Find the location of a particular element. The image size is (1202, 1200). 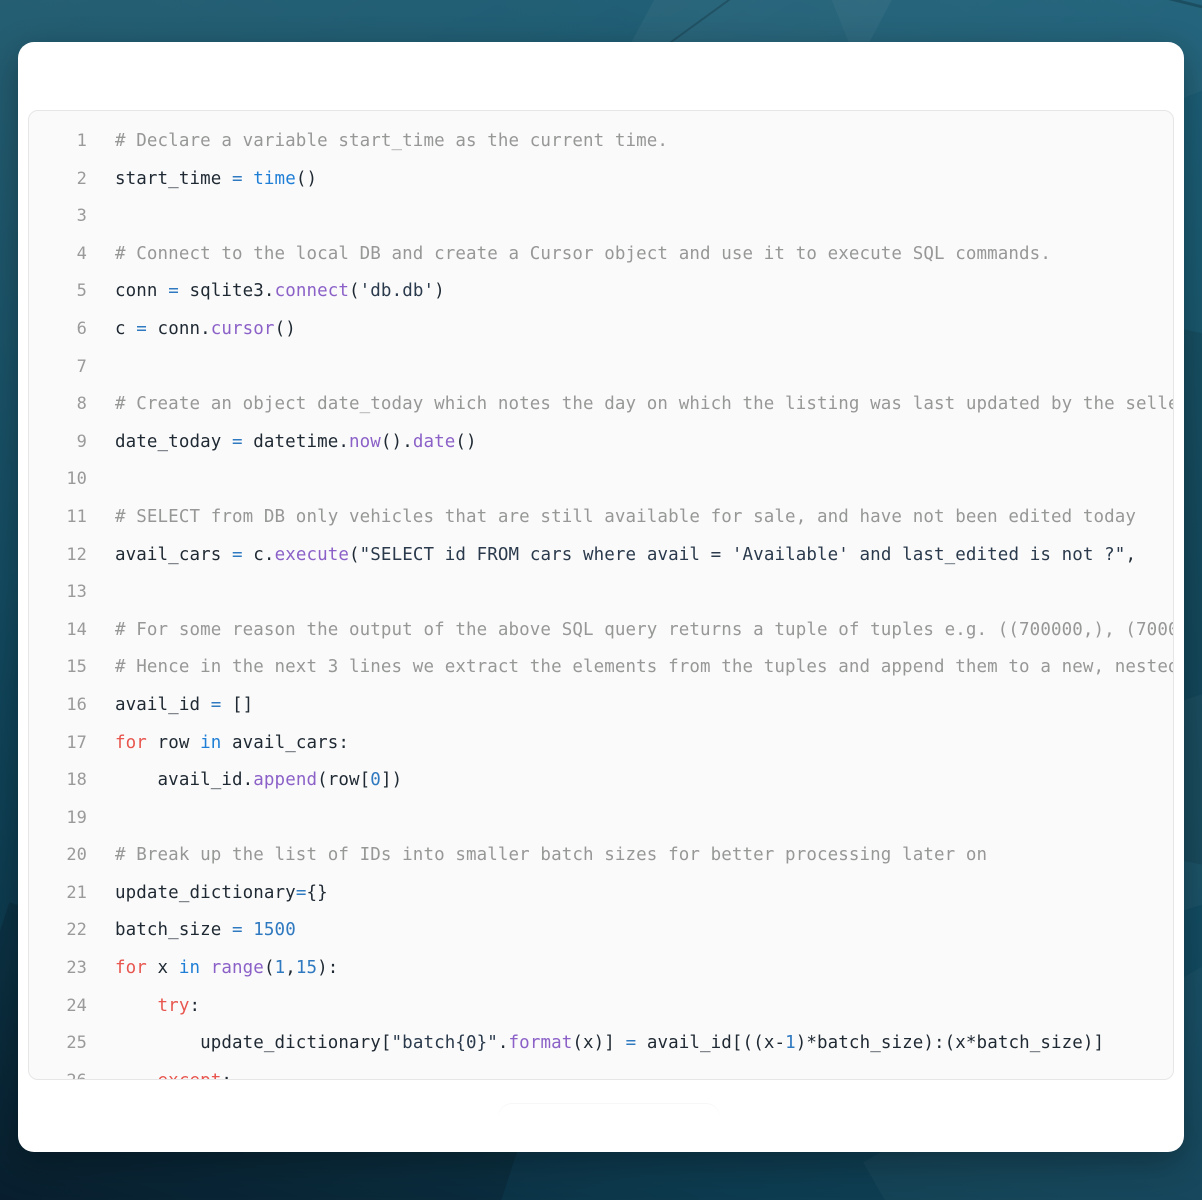

line-content: avail_id.append(row[0]) is located at coordinates (630, 781).